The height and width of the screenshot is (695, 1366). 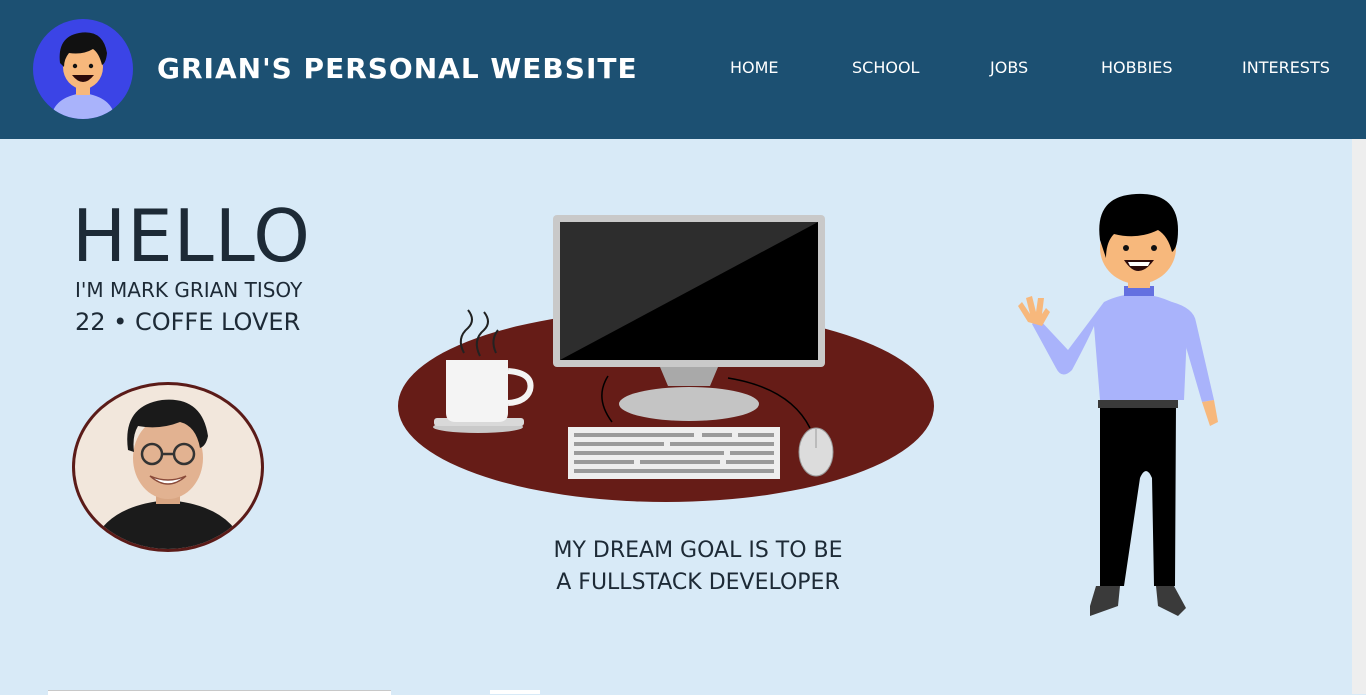 What do you see at coordinates (754, 67) in the screenshot?
I see `nav-home: HOME` at bounding box center [754, 67].